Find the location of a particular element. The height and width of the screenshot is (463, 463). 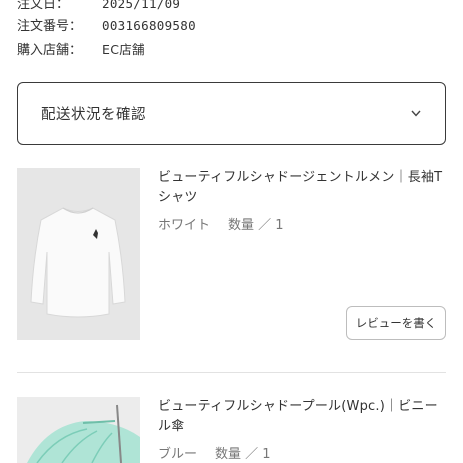

product-title: ビューティフルシャドープール(Wpc.)｜ビニール傘 is located at coordinates (303, 417).